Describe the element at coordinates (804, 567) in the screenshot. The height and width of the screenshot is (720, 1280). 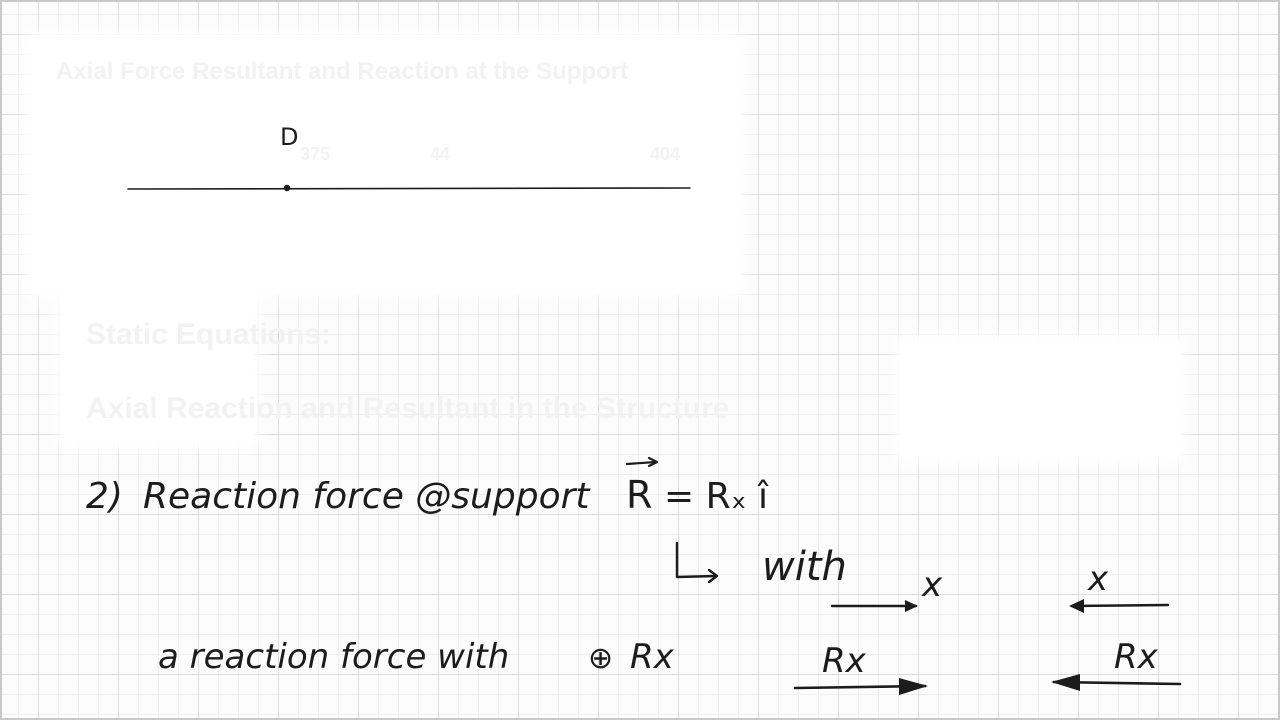
I see `with-label: with` at that location.